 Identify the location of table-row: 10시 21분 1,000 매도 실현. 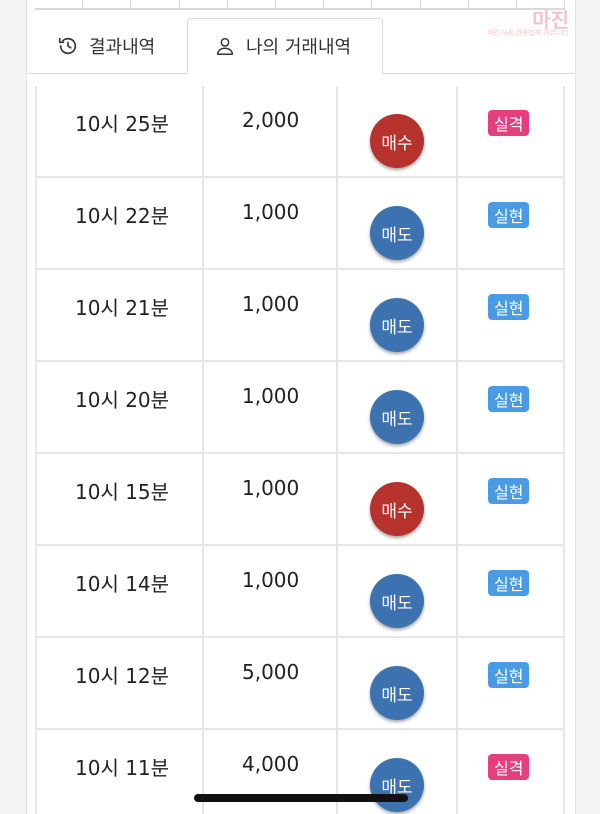
(300, 316).